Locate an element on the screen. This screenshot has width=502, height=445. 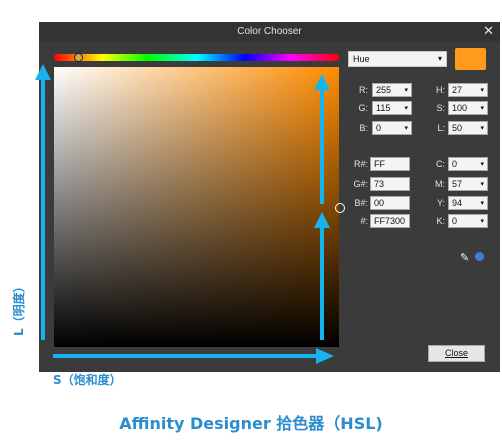
r-hex-label: R#: is located at coordinates (360, 164).